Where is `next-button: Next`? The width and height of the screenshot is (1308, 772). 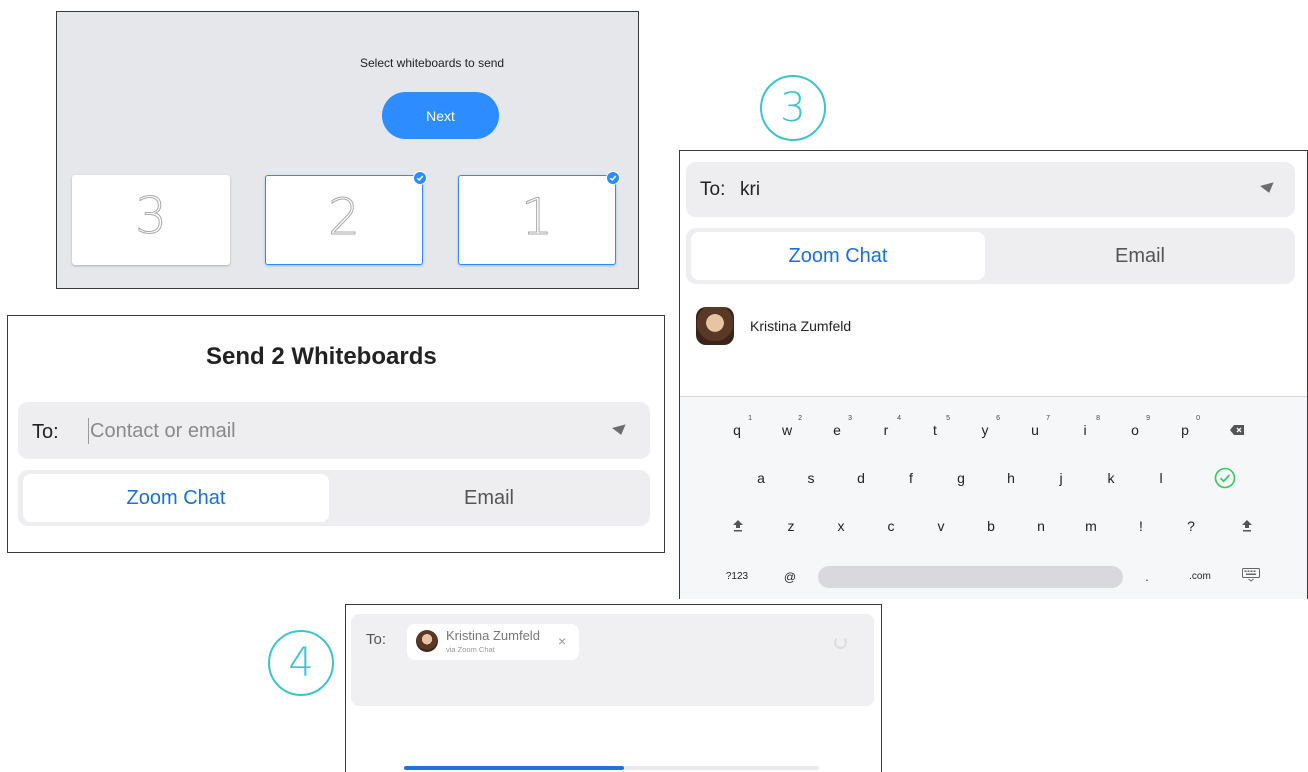
next-button: Next is located at coordinates (440, 115).